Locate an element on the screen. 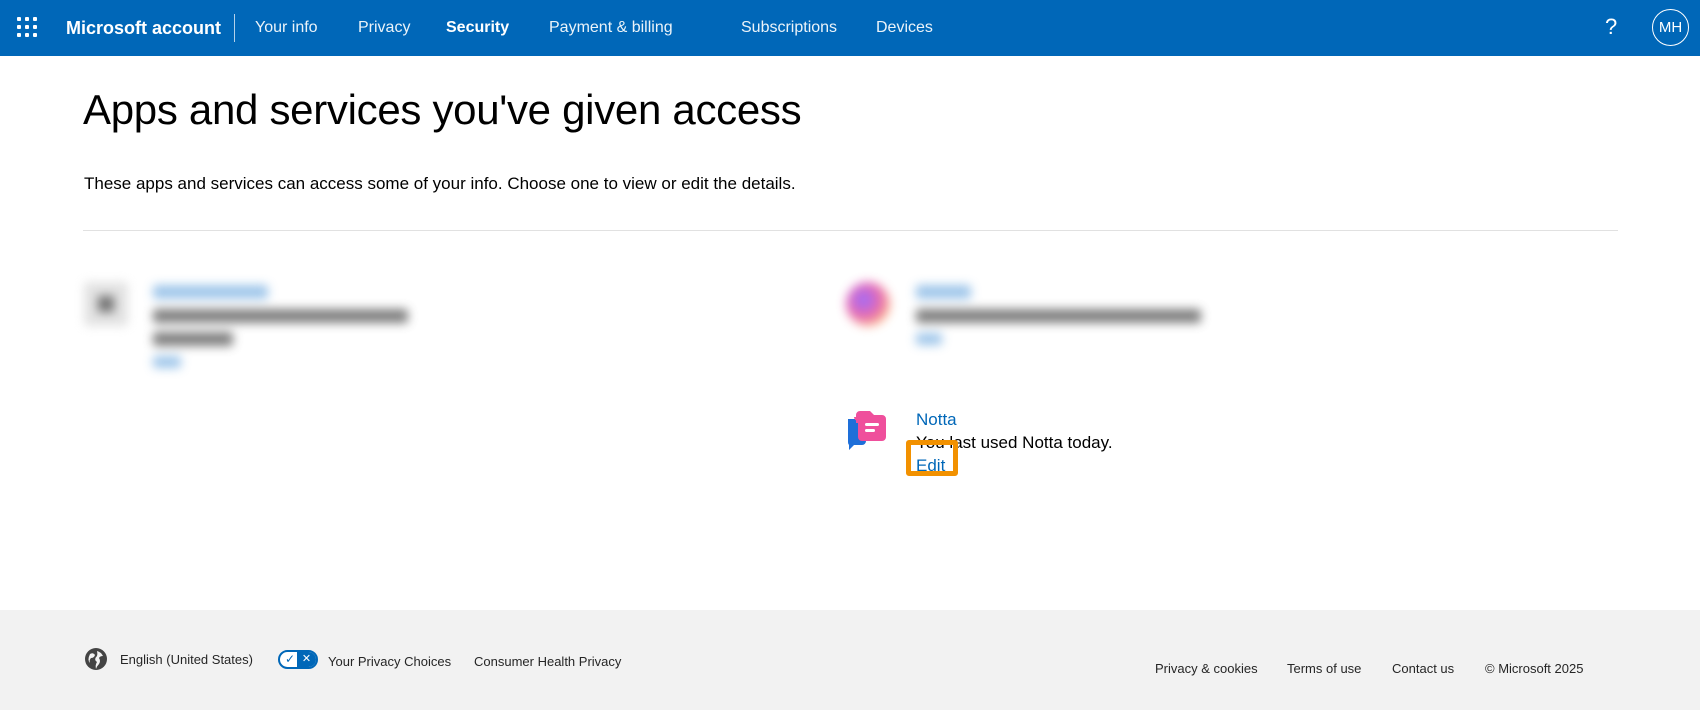  nav-devices: Devices is located at coordinates (904, 28).